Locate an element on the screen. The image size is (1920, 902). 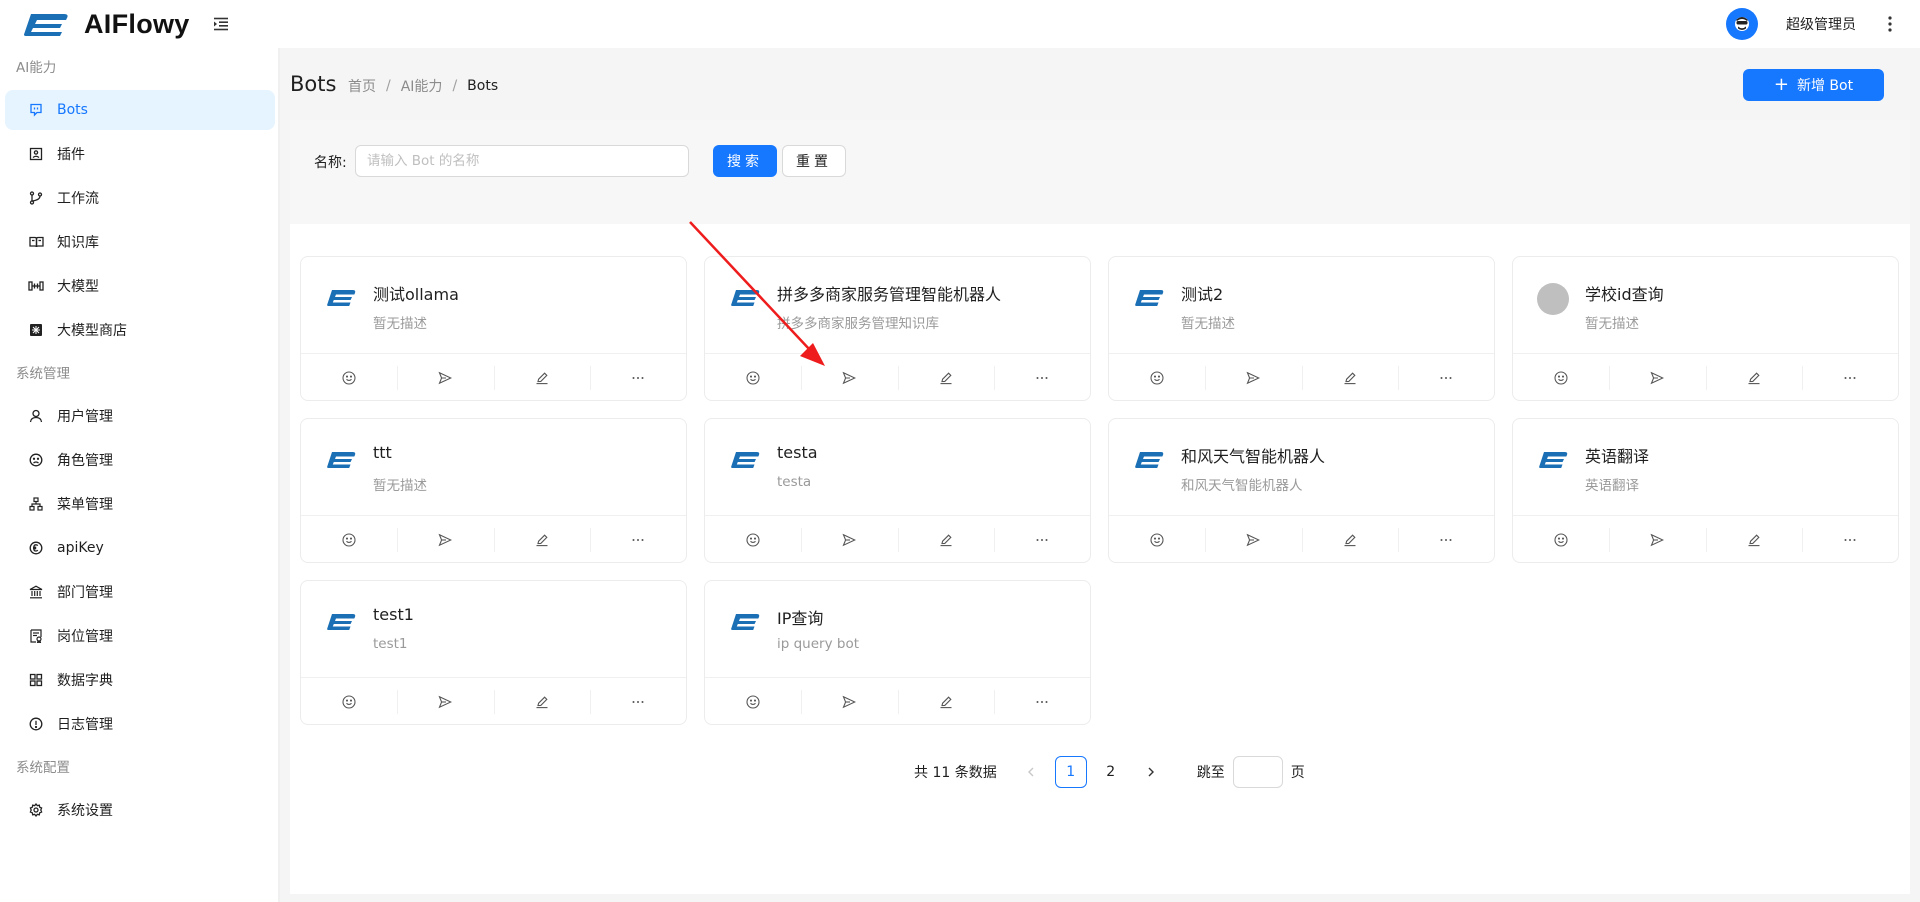
more-icon is located at coordinates (1446, 378).